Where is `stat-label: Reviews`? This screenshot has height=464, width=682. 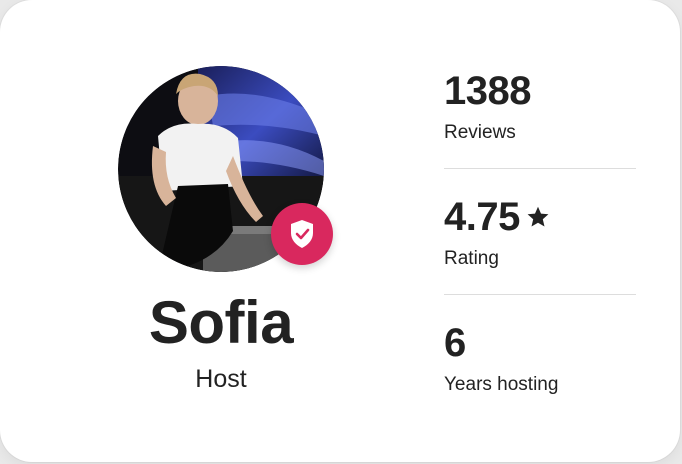 stat-label: Reviews is located at coordinates (480, 132).